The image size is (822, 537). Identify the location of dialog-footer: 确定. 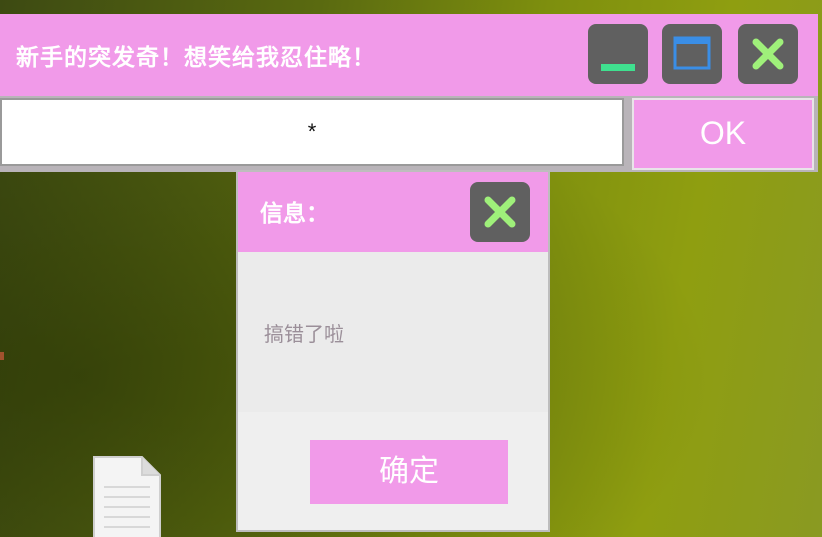
(393, 471).